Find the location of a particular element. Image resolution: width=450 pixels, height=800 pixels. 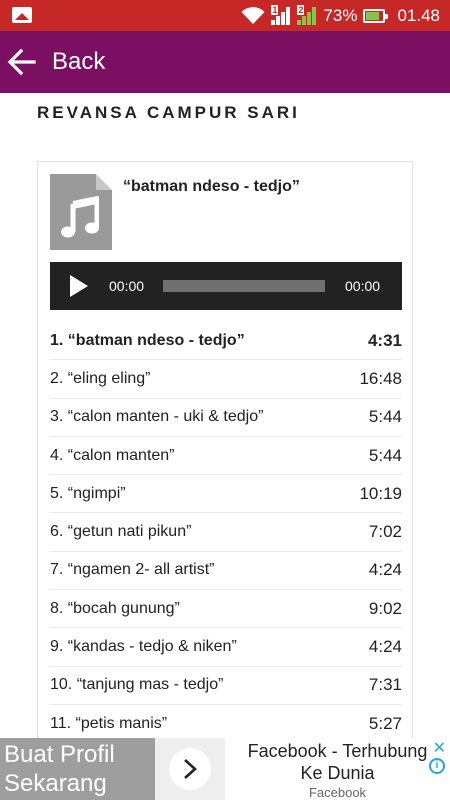

battery-percent: 73% is located at coordinates (340, 15).